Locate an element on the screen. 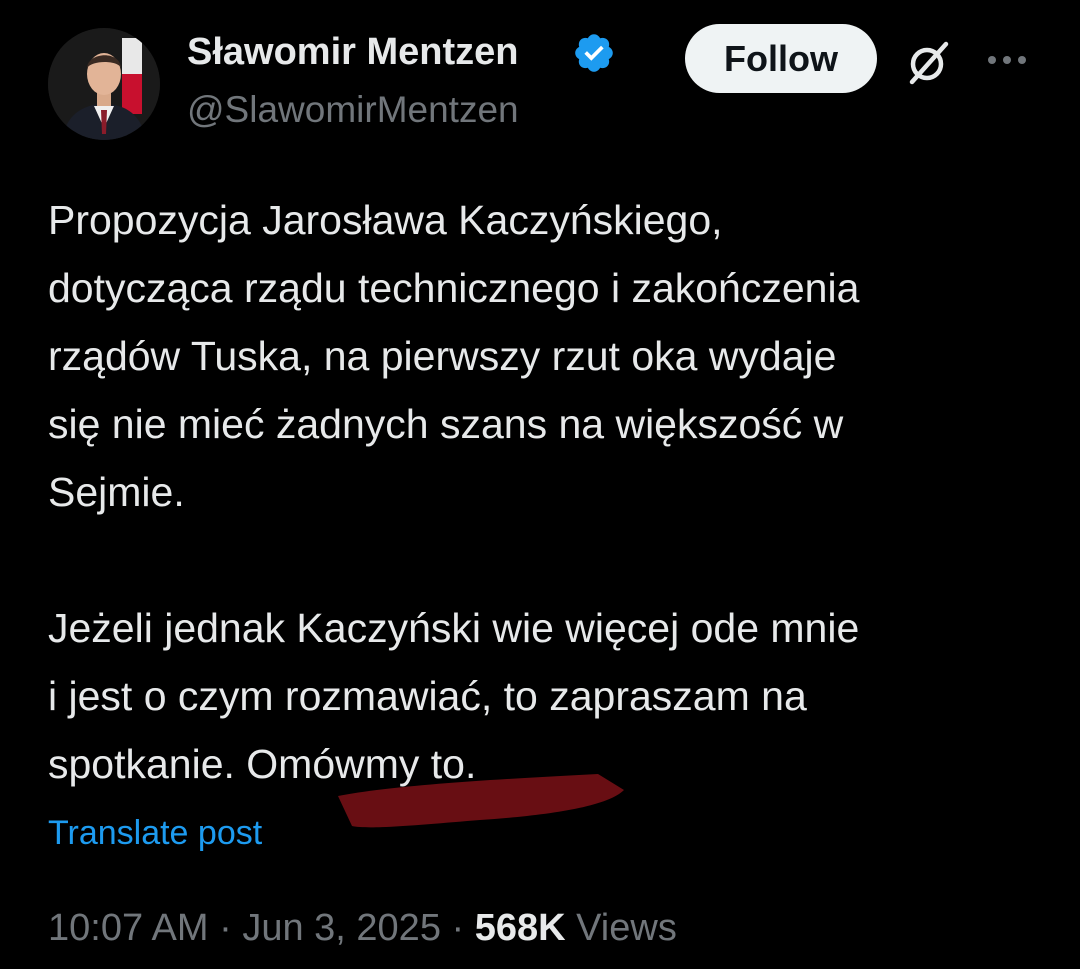 The width and height of the screenshot is (1080, 969). avatar-image is located at coordinates (104, 84).